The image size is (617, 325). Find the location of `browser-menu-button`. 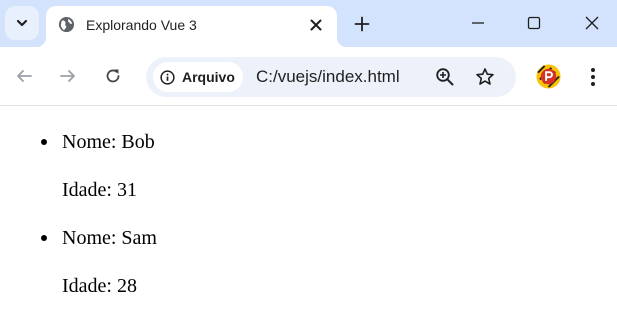

browser-menu-button is located at coordinates (593, 77).